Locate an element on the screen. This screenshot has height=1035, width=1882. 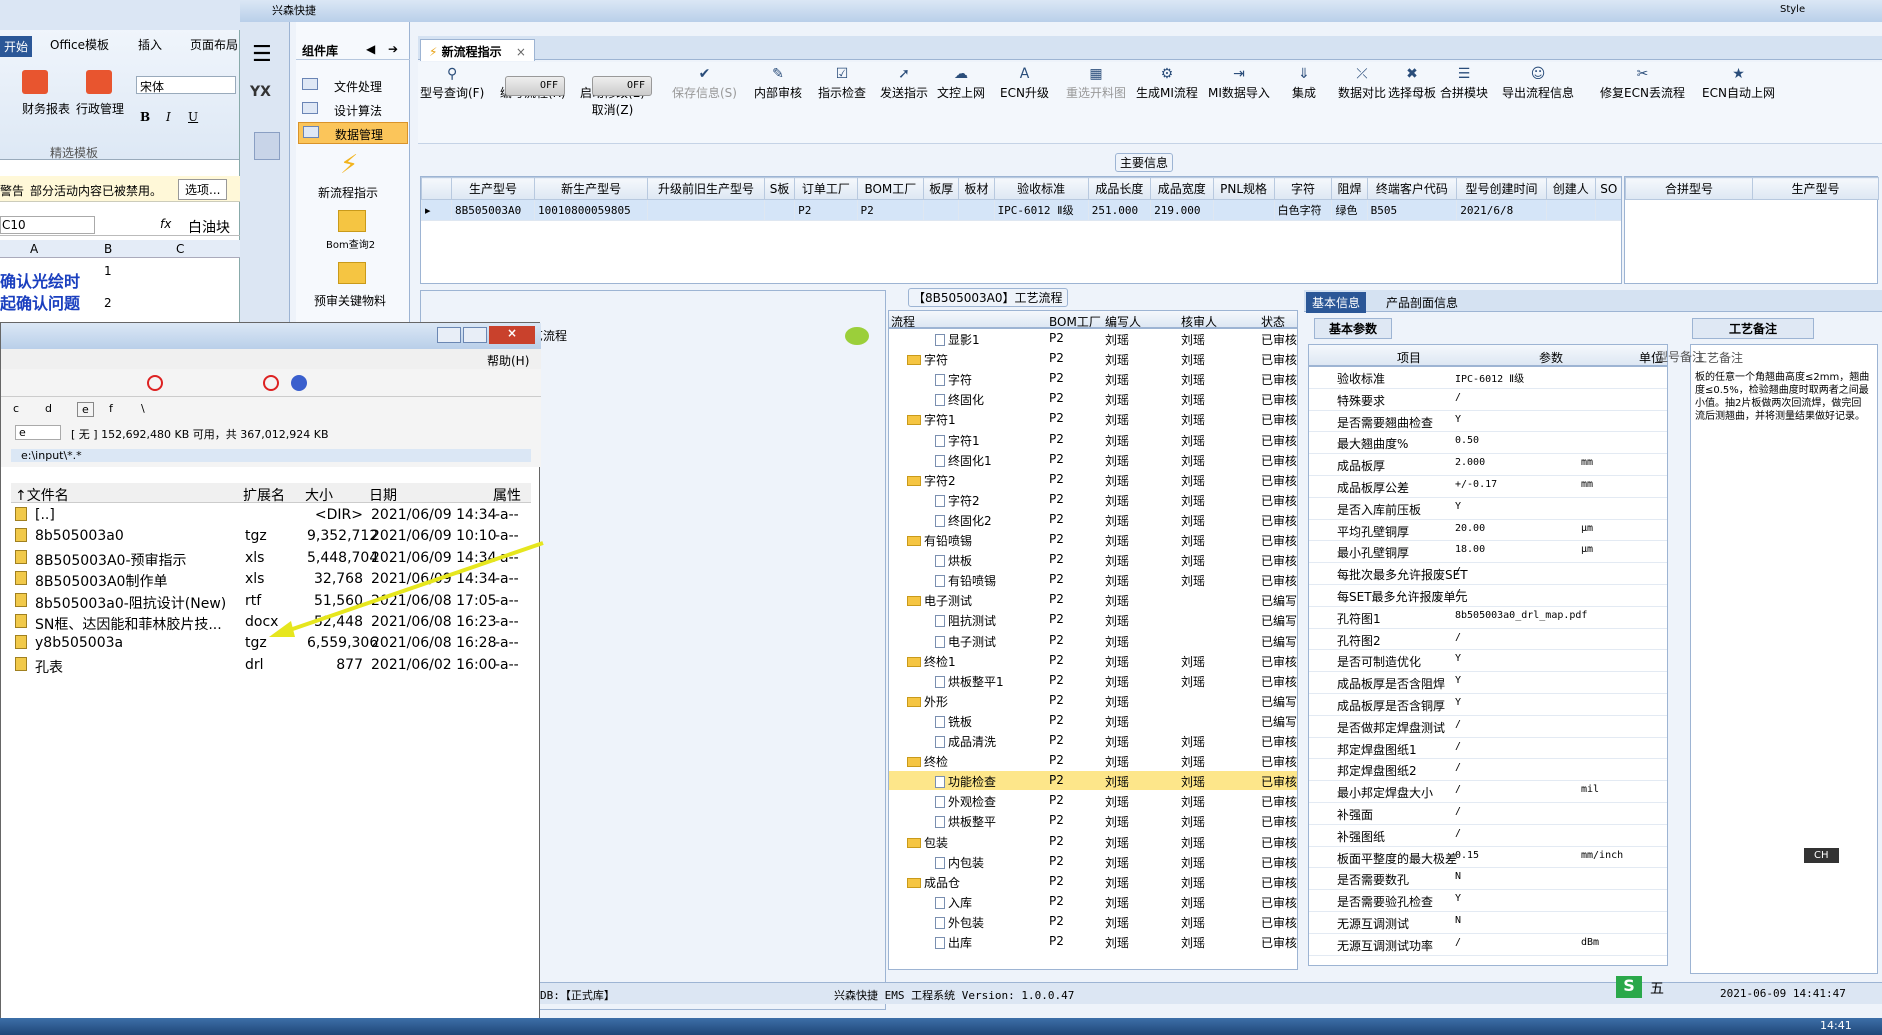
col-date: 日期 is located at coordinates (383, 495).